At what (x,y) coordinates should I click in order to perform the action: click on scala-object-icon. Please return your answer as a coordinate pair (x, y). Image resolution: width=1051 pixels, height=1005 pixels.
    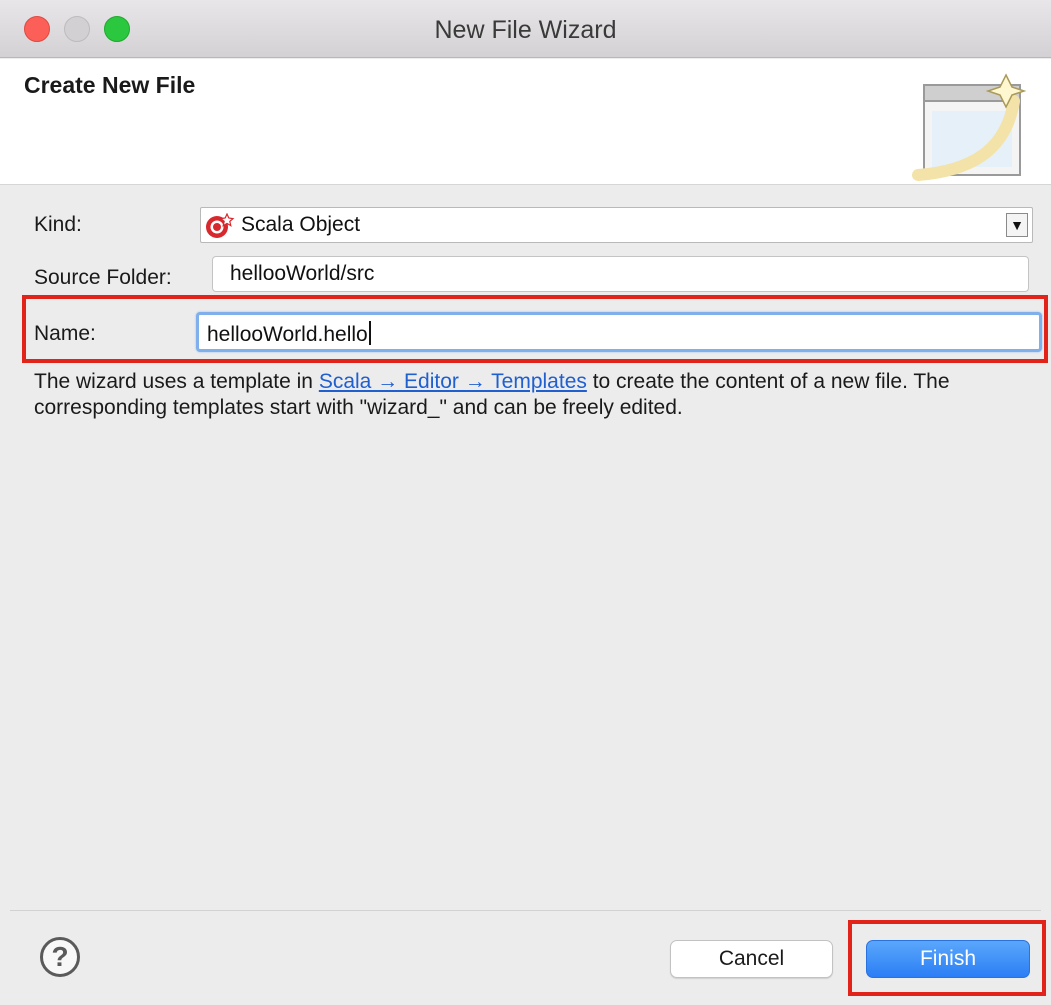
    Looking at the image, I should click on (220, 225).